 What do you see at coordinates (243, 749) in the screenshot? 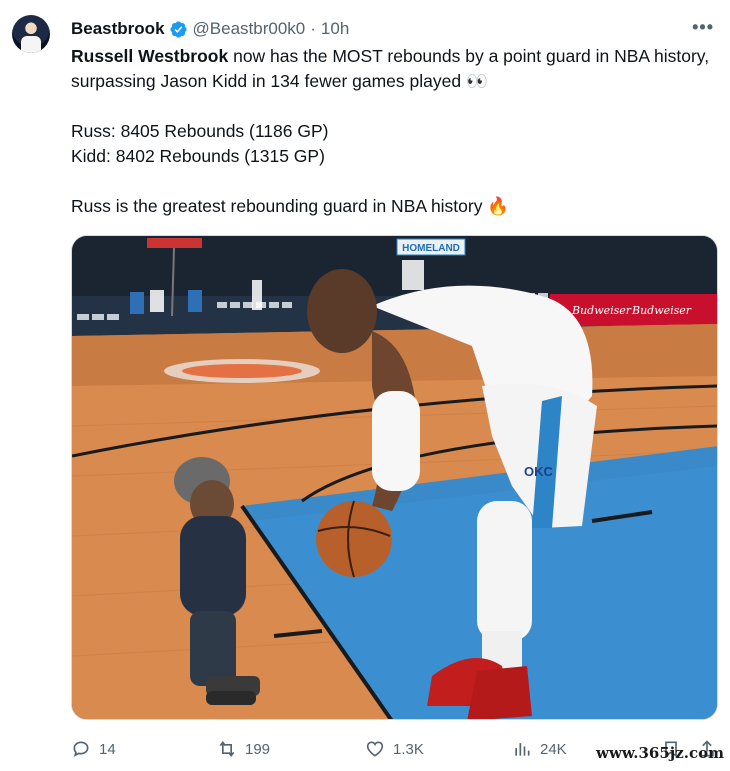
I see `repost-button: 199` at bounding box center [243, 749].